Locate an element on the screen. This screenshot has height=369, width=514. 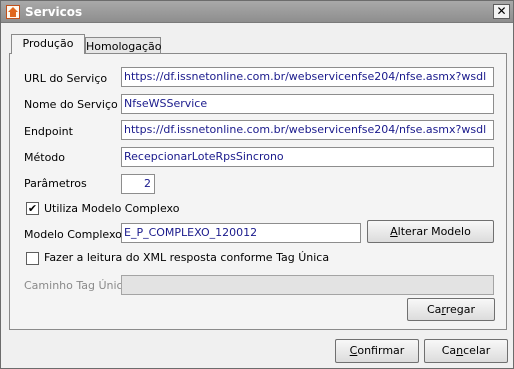
url-label: URL do Serviço is located at coordinates (66, 78).